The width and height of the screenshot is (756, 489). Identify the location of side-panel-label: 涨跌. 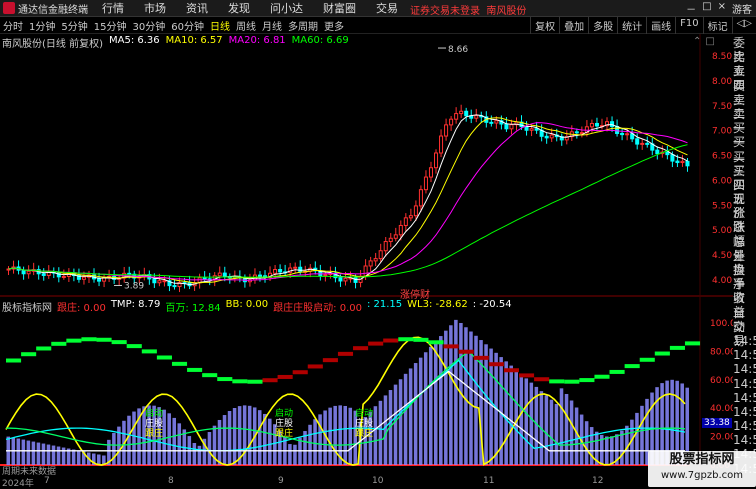
(739, 220).